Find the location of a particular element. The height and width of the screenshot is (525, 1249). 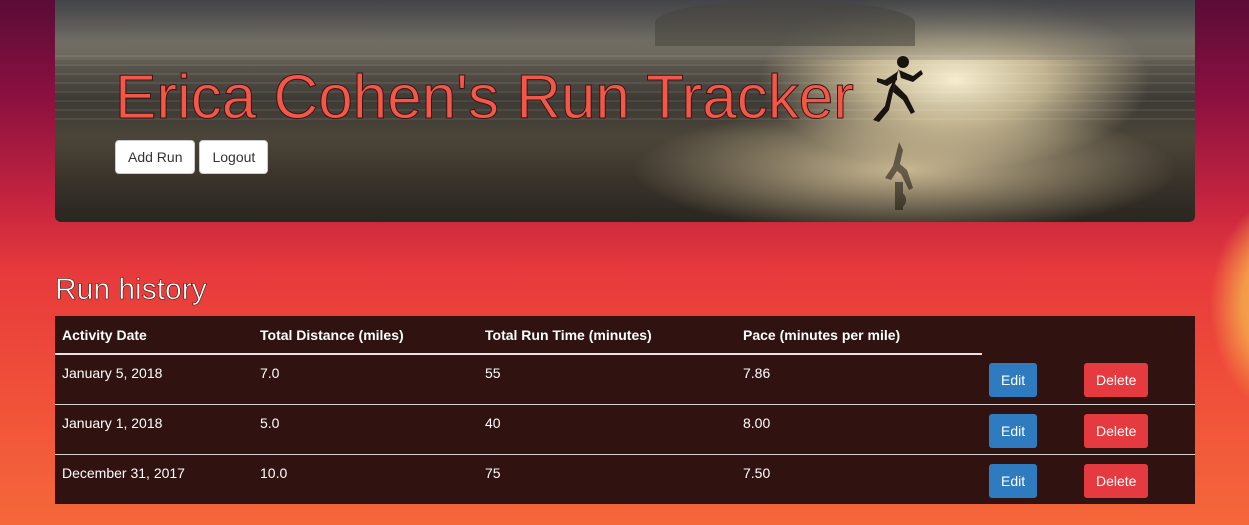

cell-date: January 5, 2018 is located at coordinates (112, 373).